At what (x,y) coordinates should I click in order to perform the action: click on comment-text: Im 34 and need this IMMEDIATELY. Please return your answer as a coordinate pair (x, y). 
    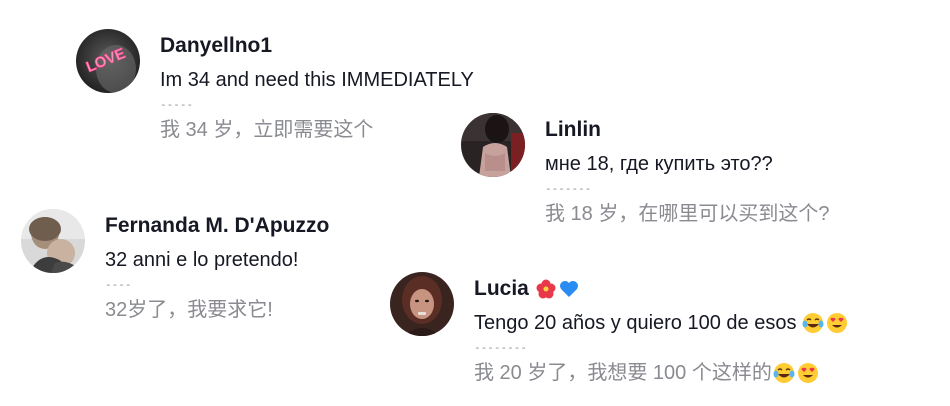
    Looking at the image, I should click on (317, 80).